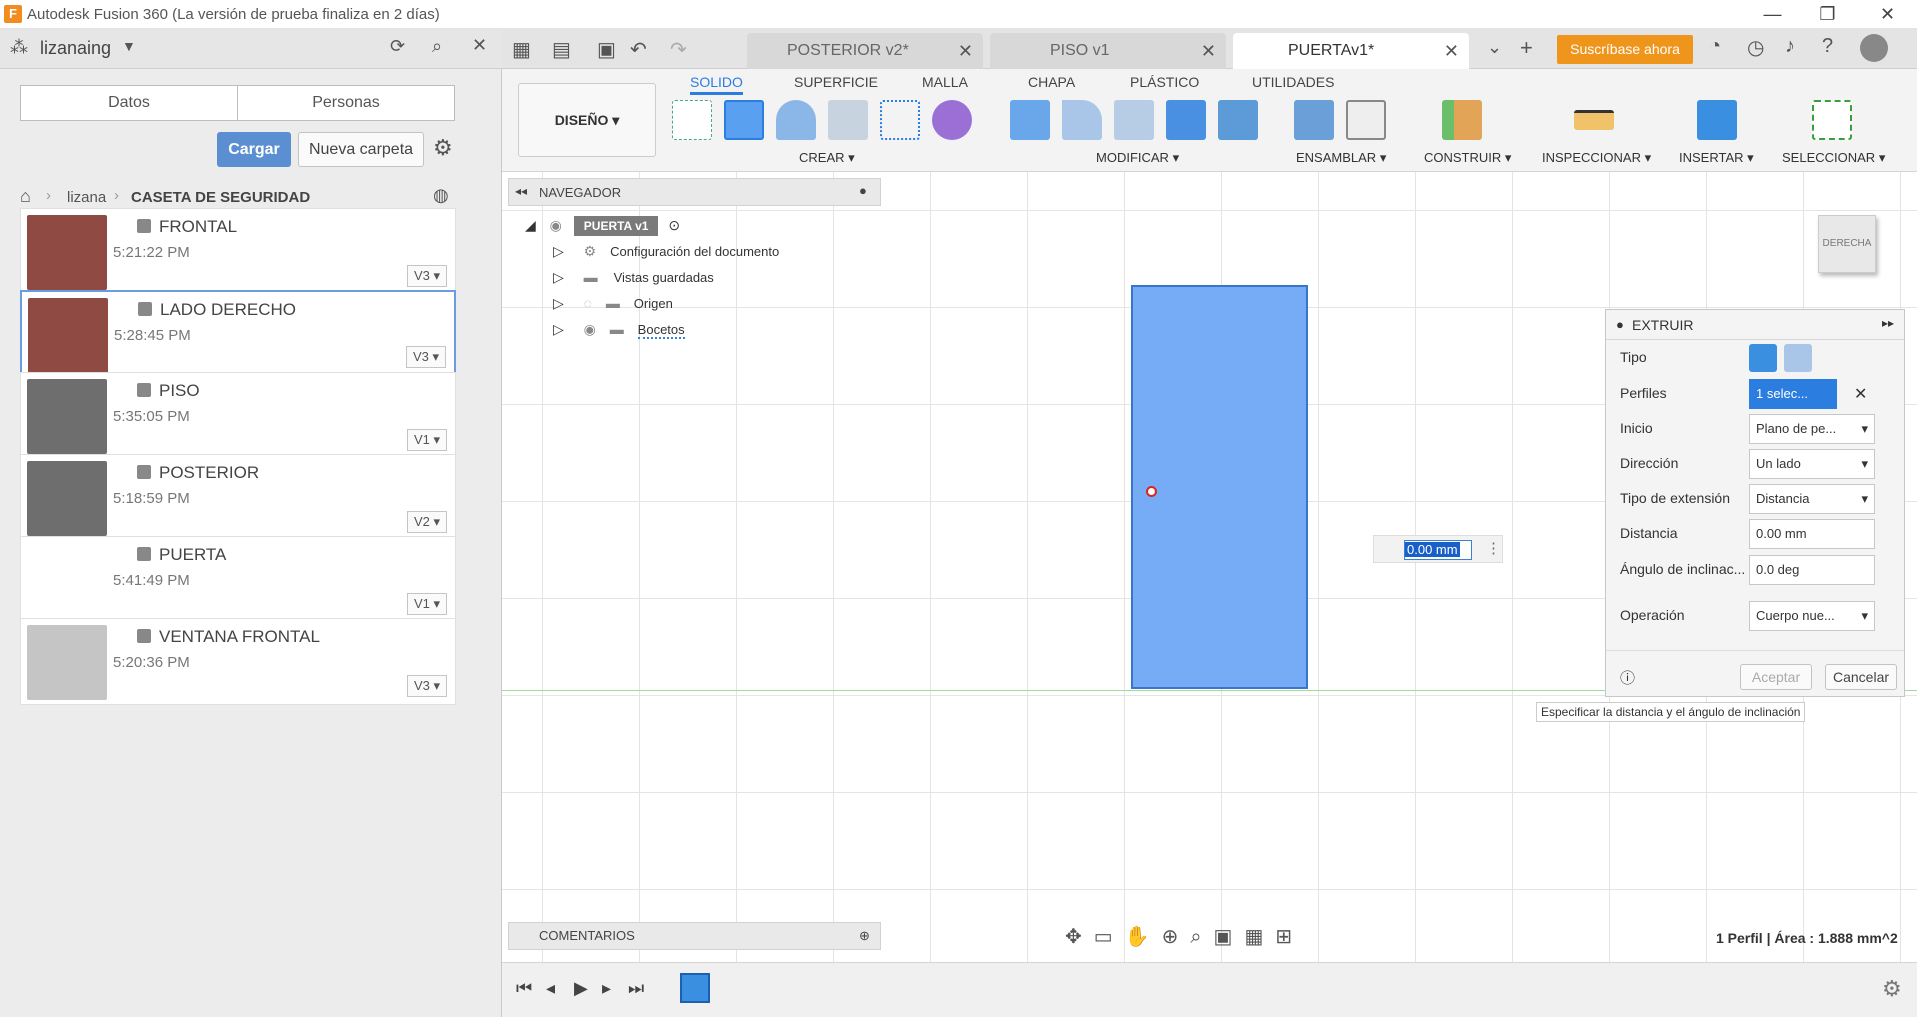 This screenshot has width=1917, height=1017. I want to click on settings-gear-icon: ⚙, so click(1892, 989).